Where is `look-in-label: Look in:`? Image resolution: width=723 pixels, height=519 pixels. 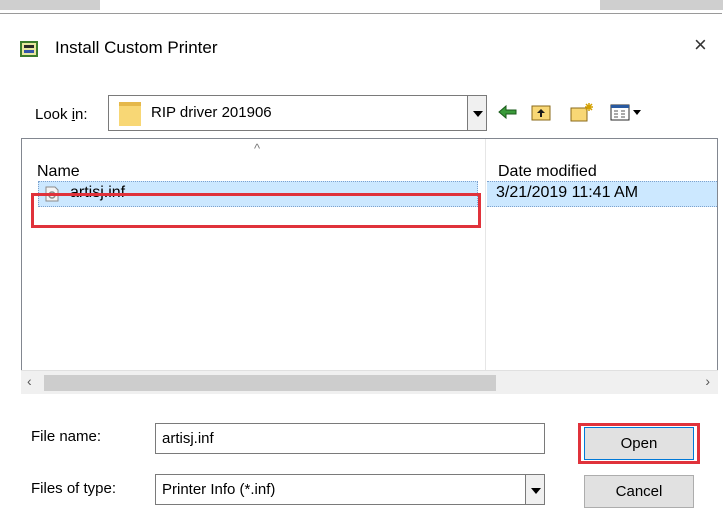 look-in-label: Look in: is located at coordinates (61, 114).